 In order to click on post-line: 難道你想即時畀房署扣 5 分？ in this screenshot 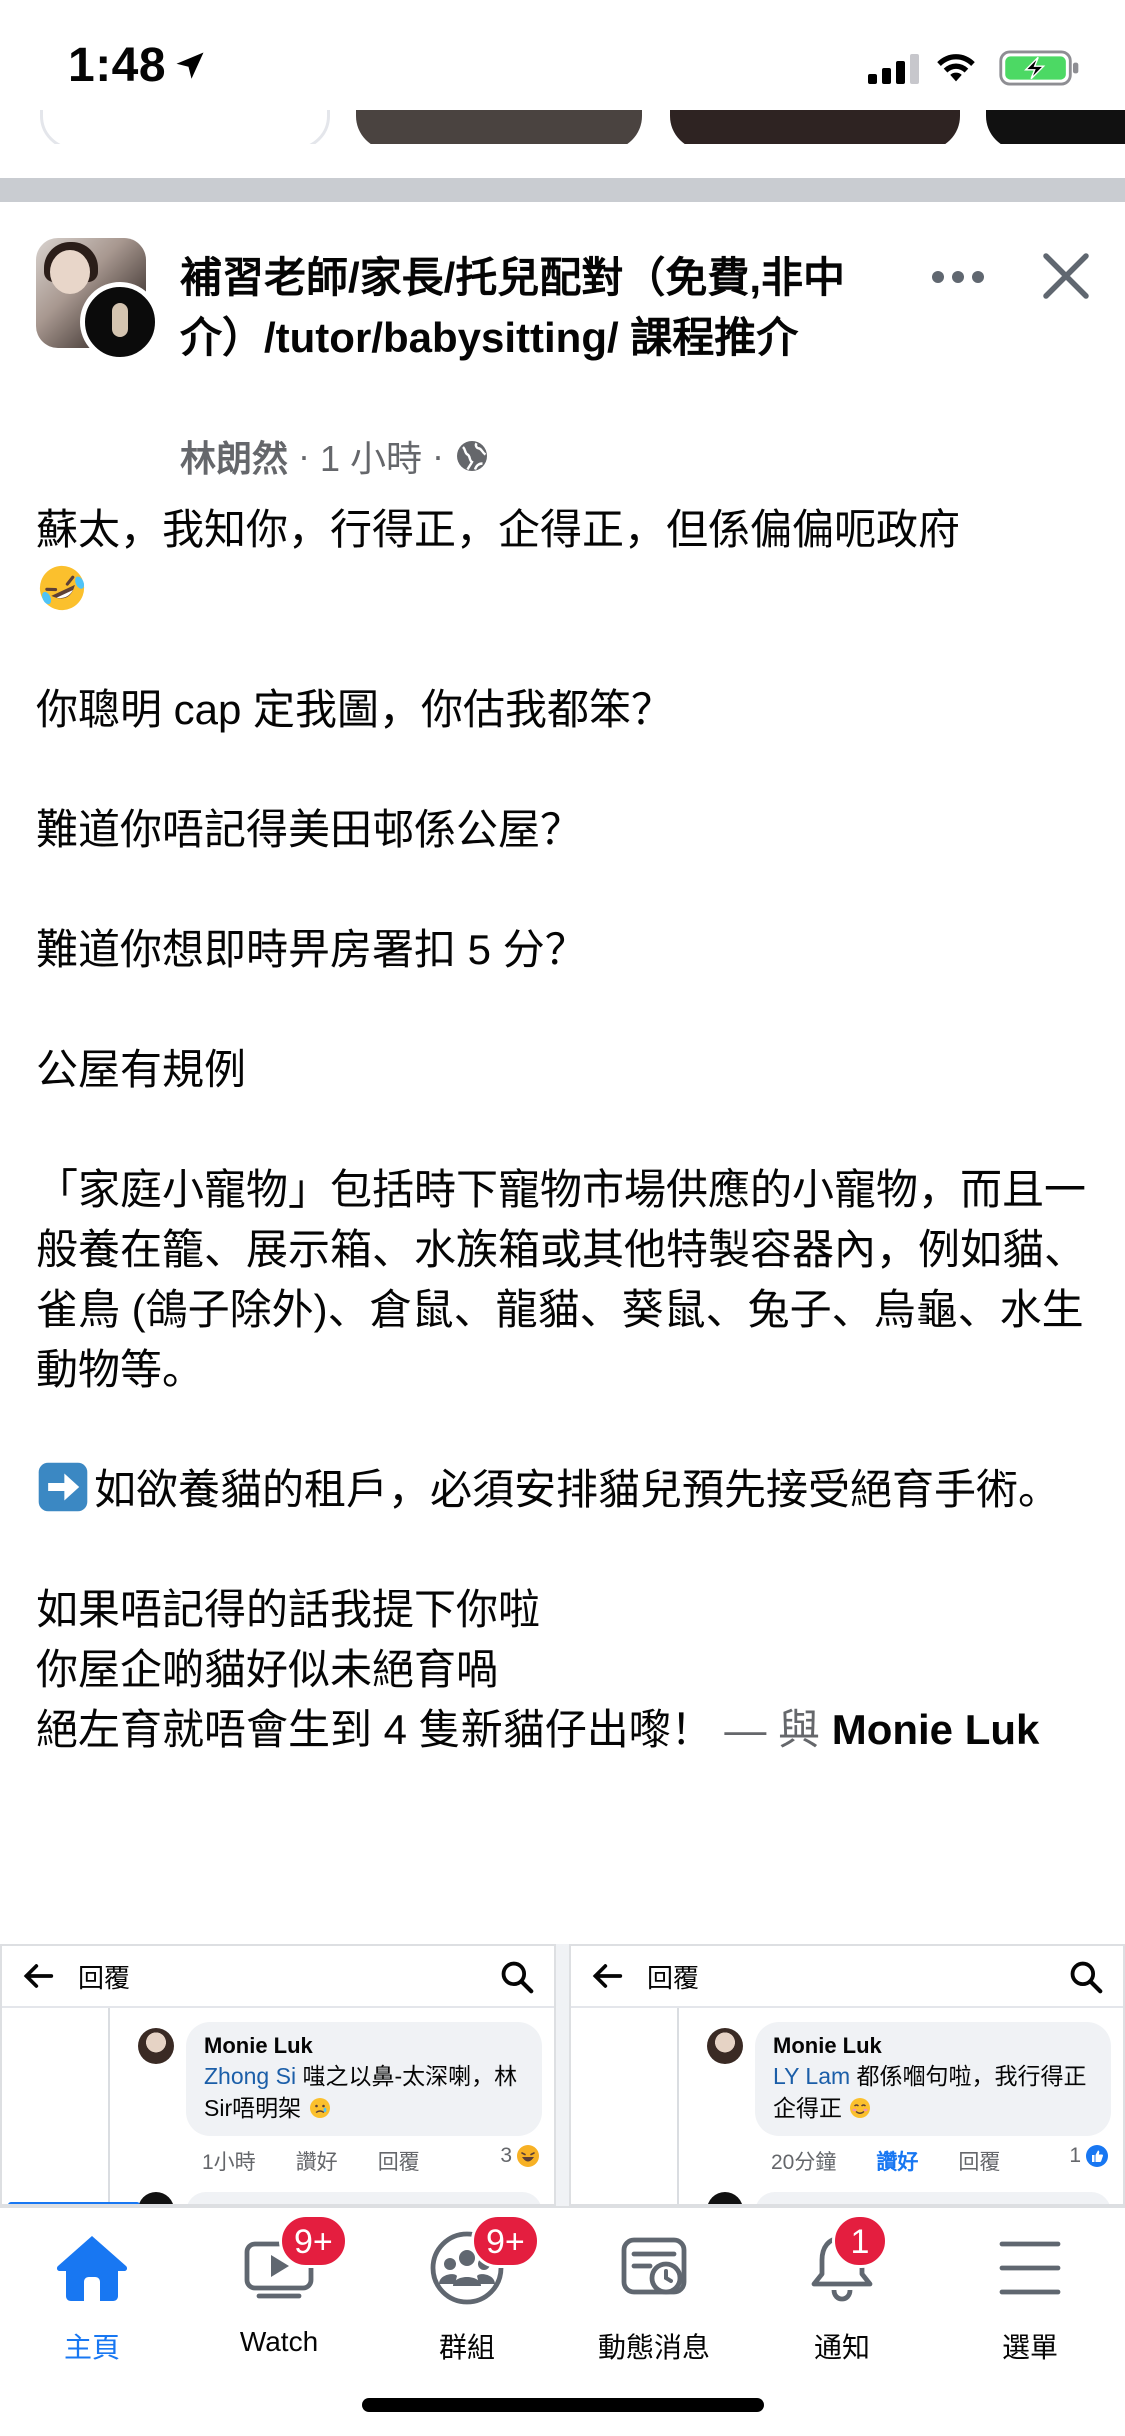, I will do `click(311, 949)`.